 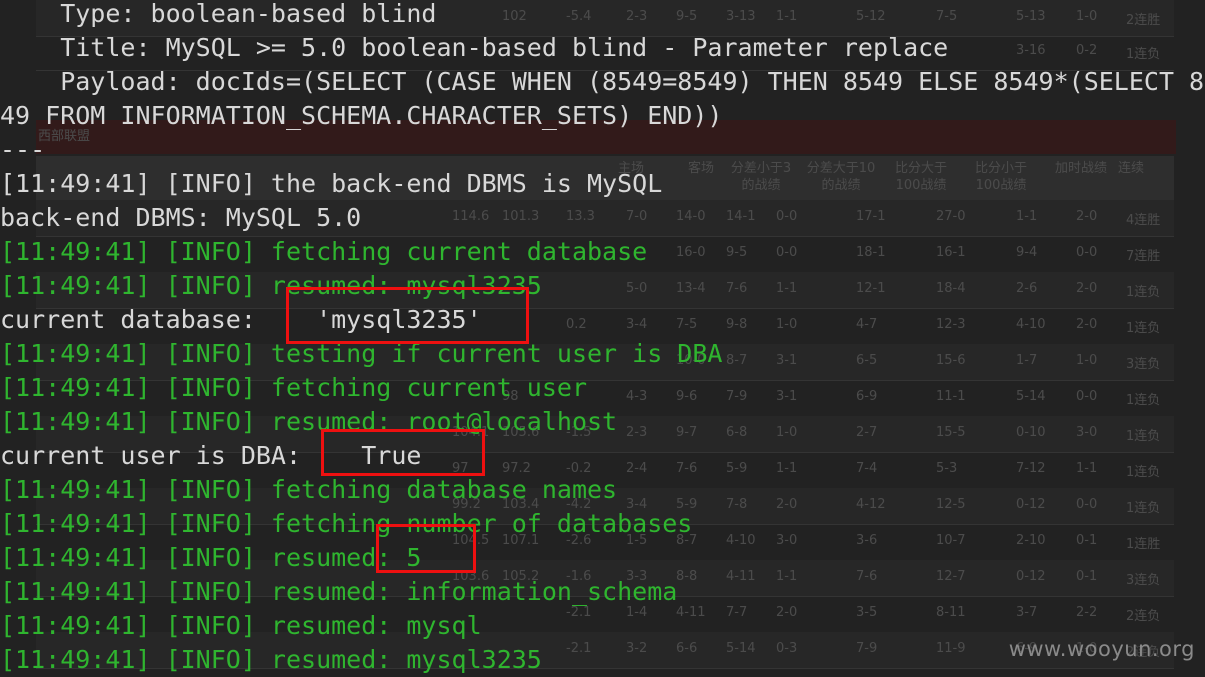 What do you see at coordinates (241, 319) in the screenshot?
I see `terminal-line: current database: 'mysql3235'` at bounding box center [241, 319].